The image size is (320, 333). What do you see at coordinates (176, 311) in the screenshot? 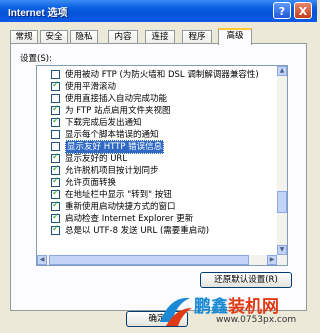
I see `watermark-logo-icon` at bounding box center [176, 311].